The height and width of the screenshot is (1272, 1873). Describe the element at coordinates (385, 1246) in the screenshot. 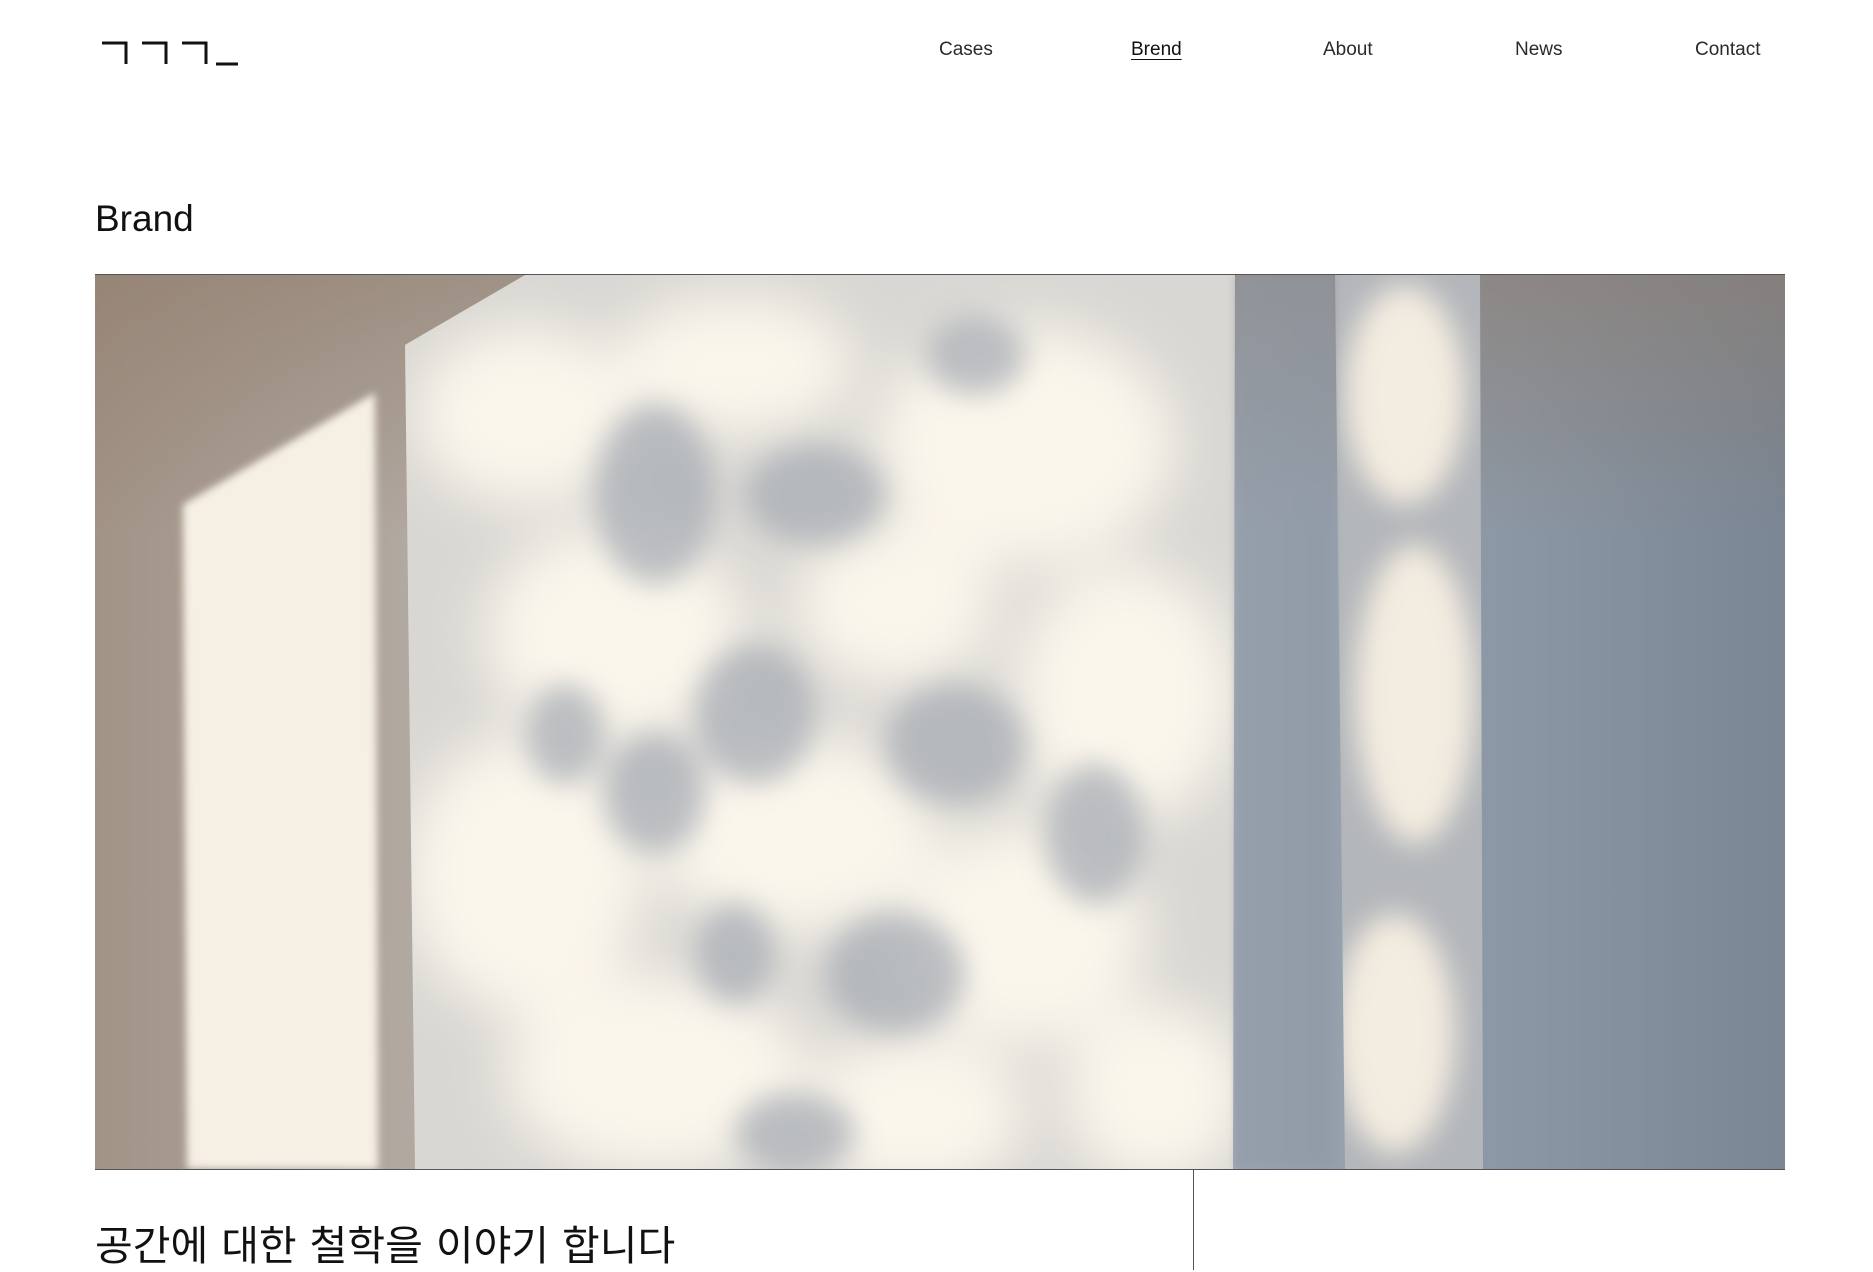

I see `brand-headline: 공간에 대한 철학을 이야기 합니다` at that location.